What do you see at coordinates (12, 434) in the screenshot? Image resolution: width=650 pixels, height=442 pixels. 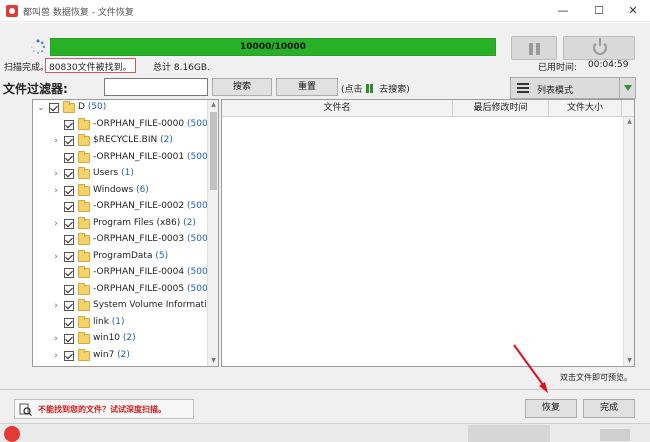 I see `taskbar-app-icon` at bounding box center [12, 434].